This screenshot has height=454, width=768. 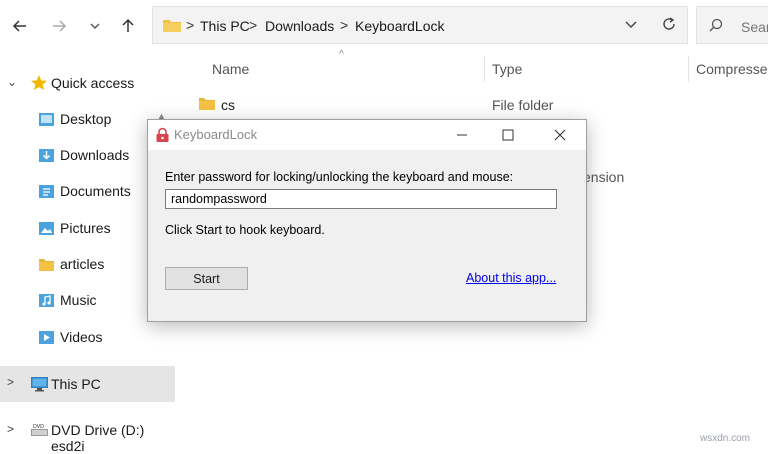 I want to click on sidebar-item-label: DVD Drive (D:) esd2i, so click(x=98, y=438).